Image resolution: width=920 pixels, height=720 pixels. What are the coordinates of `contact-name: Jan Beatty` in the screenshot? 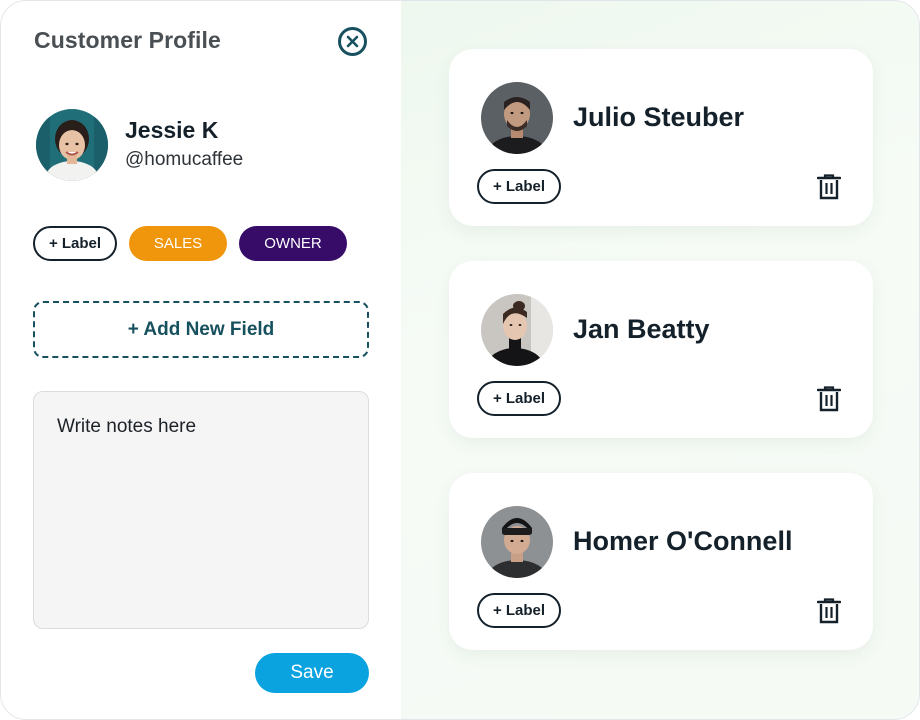 It's located at (641, 329).